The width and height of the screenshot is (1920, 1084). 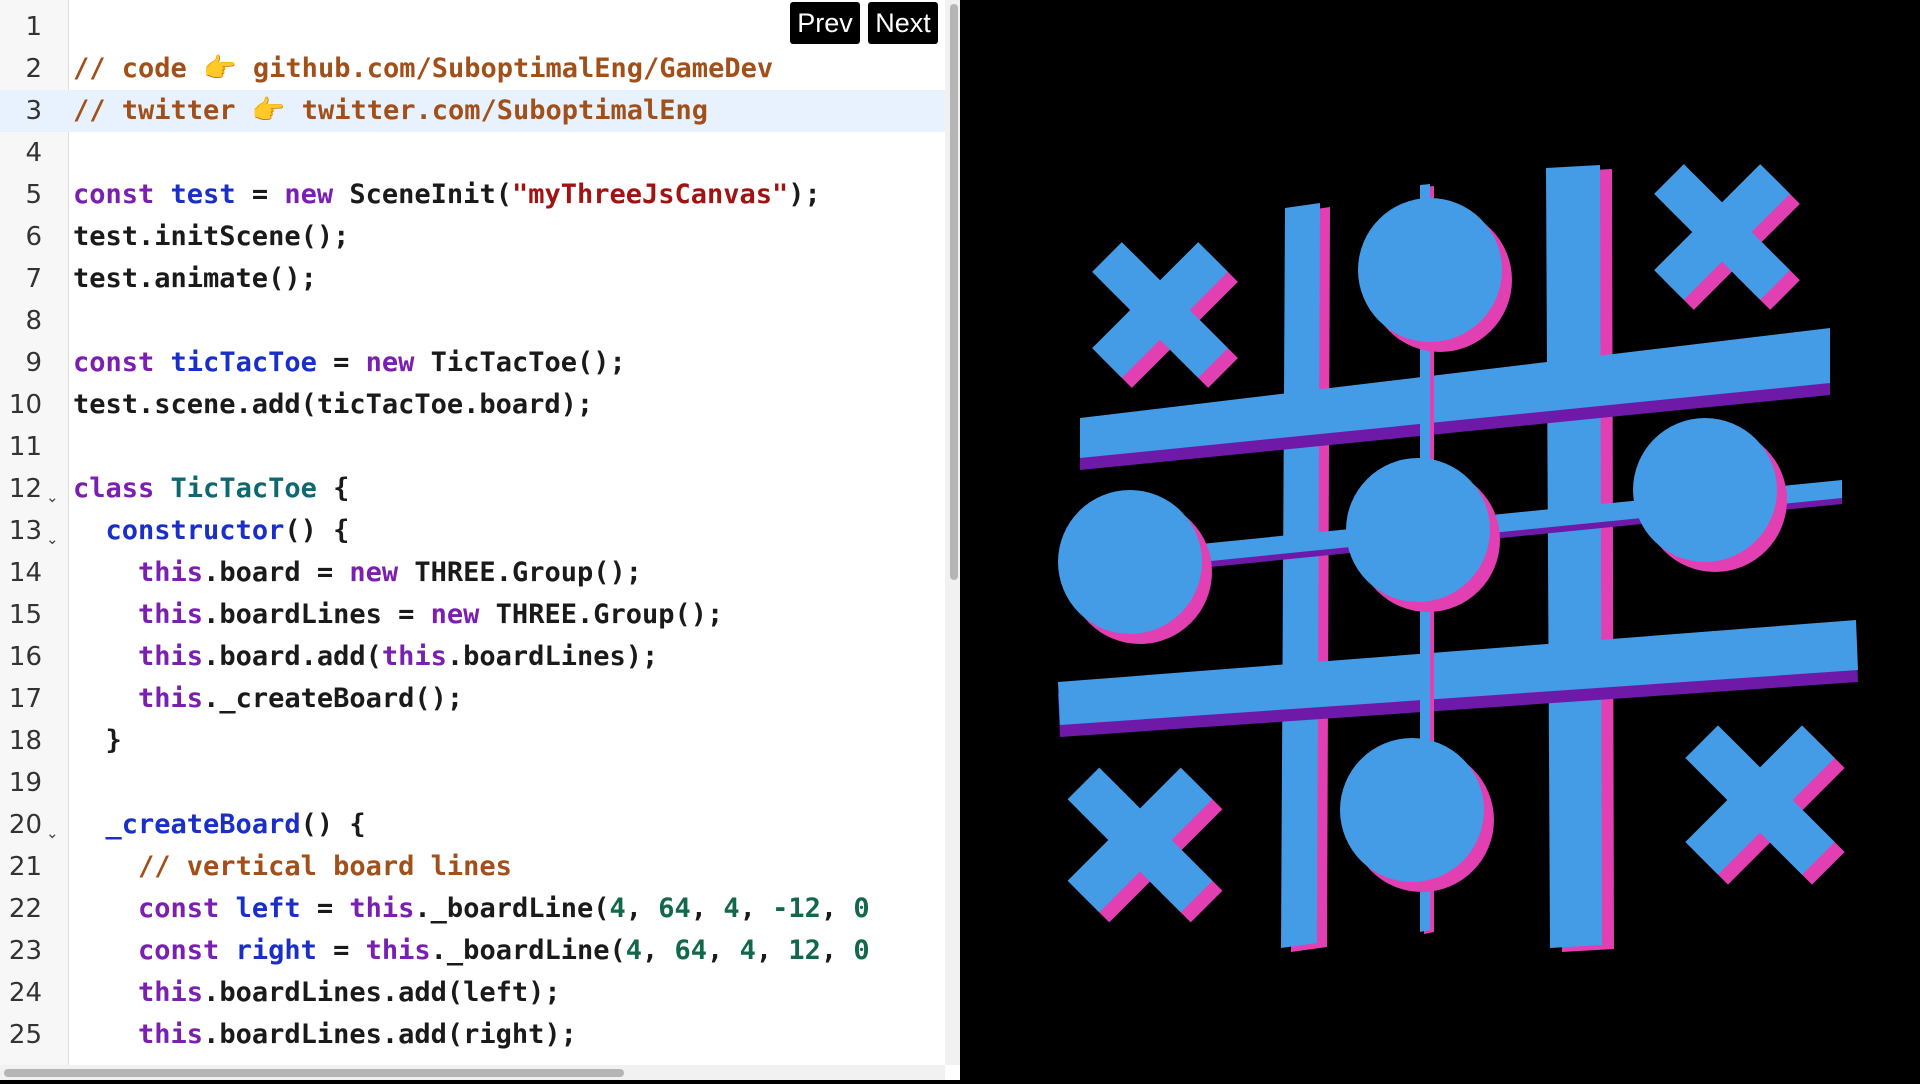 I want to click on code-line: 12 ⌄ class TicTacToe {, so click(x=472, y=489).